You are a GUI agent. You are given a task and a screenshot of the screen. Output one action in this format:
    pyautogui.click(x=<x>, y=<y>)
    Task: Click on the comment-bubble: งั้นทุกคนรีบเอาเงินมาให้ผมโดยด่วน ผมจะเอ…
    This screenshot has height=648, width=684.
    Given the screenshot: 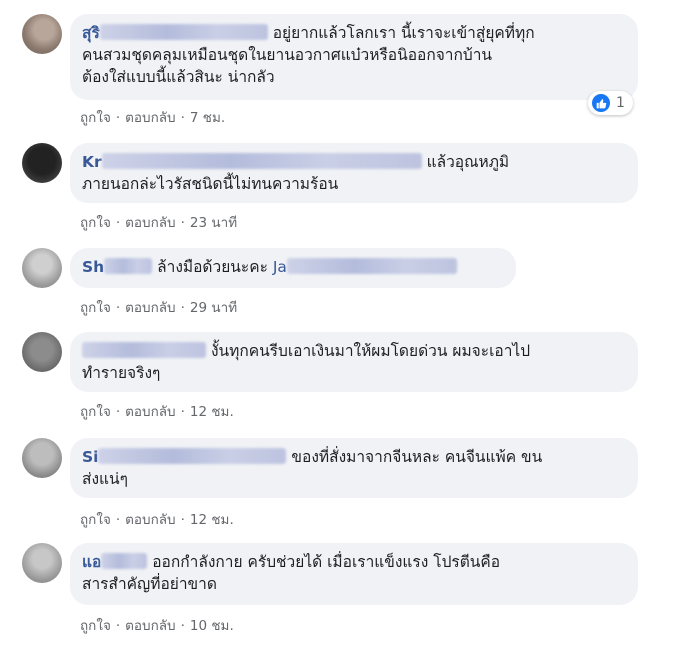 What is the action you would take?
    pyautogui.click(x=354, y=362)
    